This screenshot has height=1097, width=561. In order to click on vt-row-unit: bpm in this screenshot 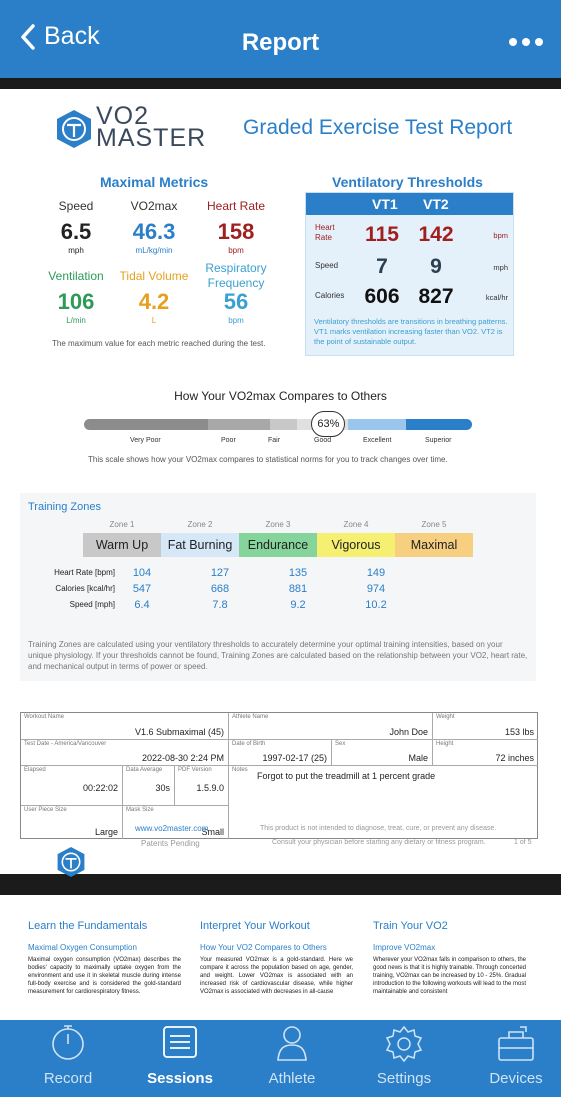, I will do `click(500, 235)`.